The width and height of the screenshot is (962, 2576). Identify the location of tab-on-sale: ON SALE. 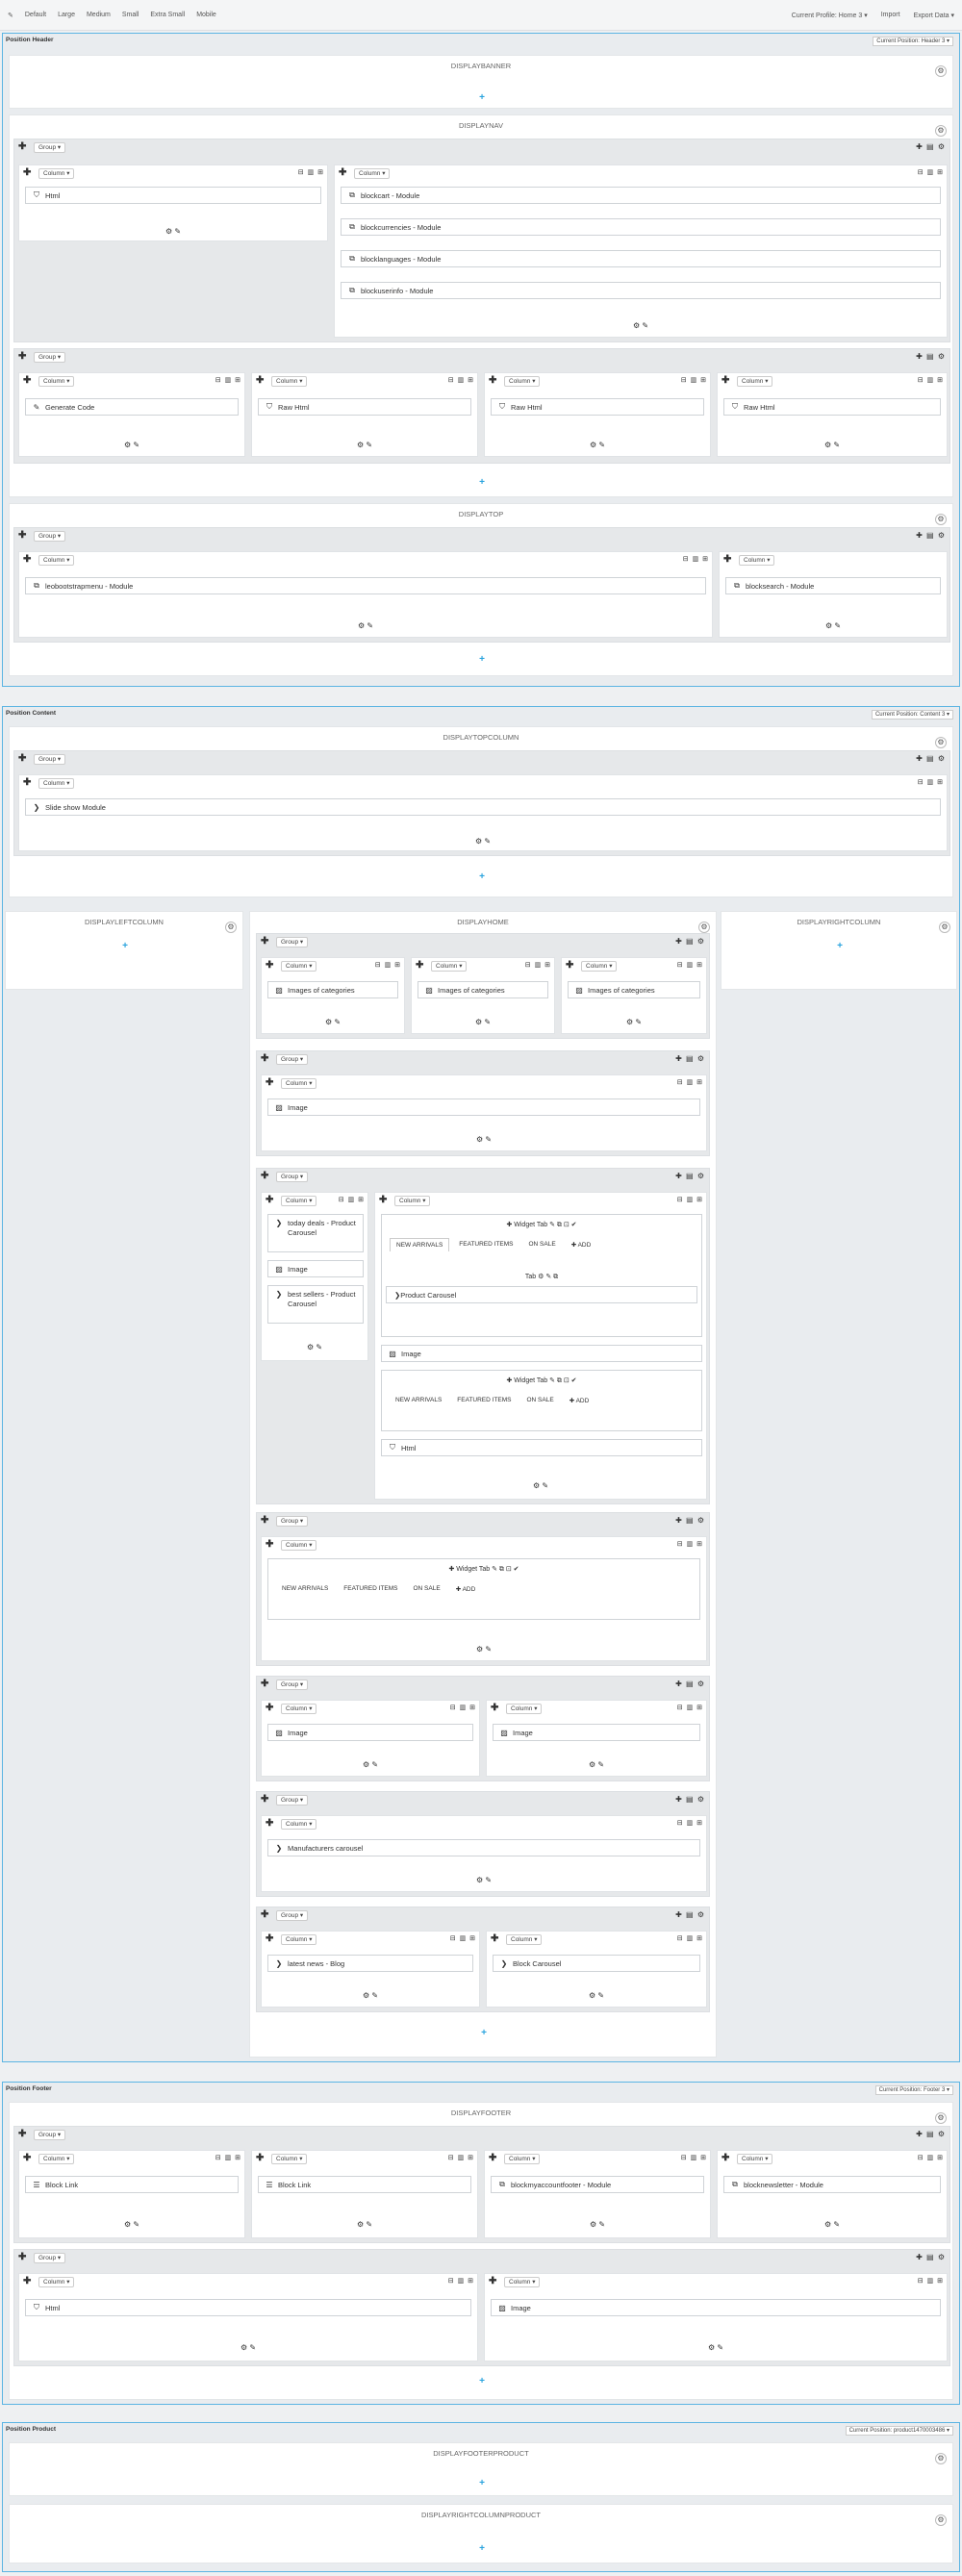
(427, 1589).